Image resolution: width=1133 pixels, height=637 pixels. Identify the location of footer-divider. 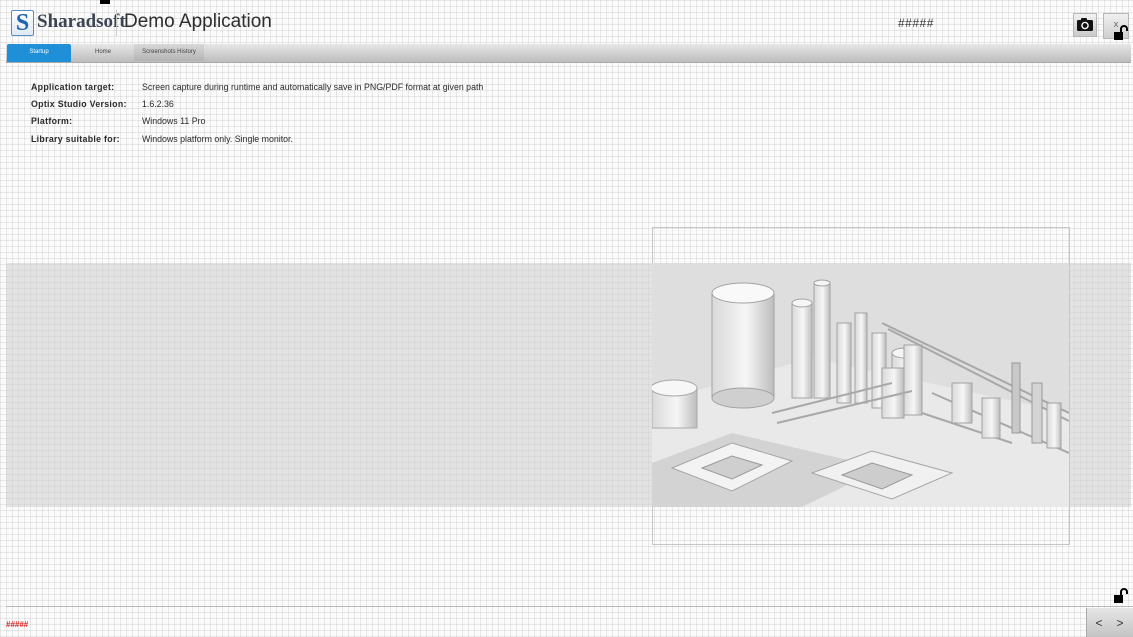
(569, 606).